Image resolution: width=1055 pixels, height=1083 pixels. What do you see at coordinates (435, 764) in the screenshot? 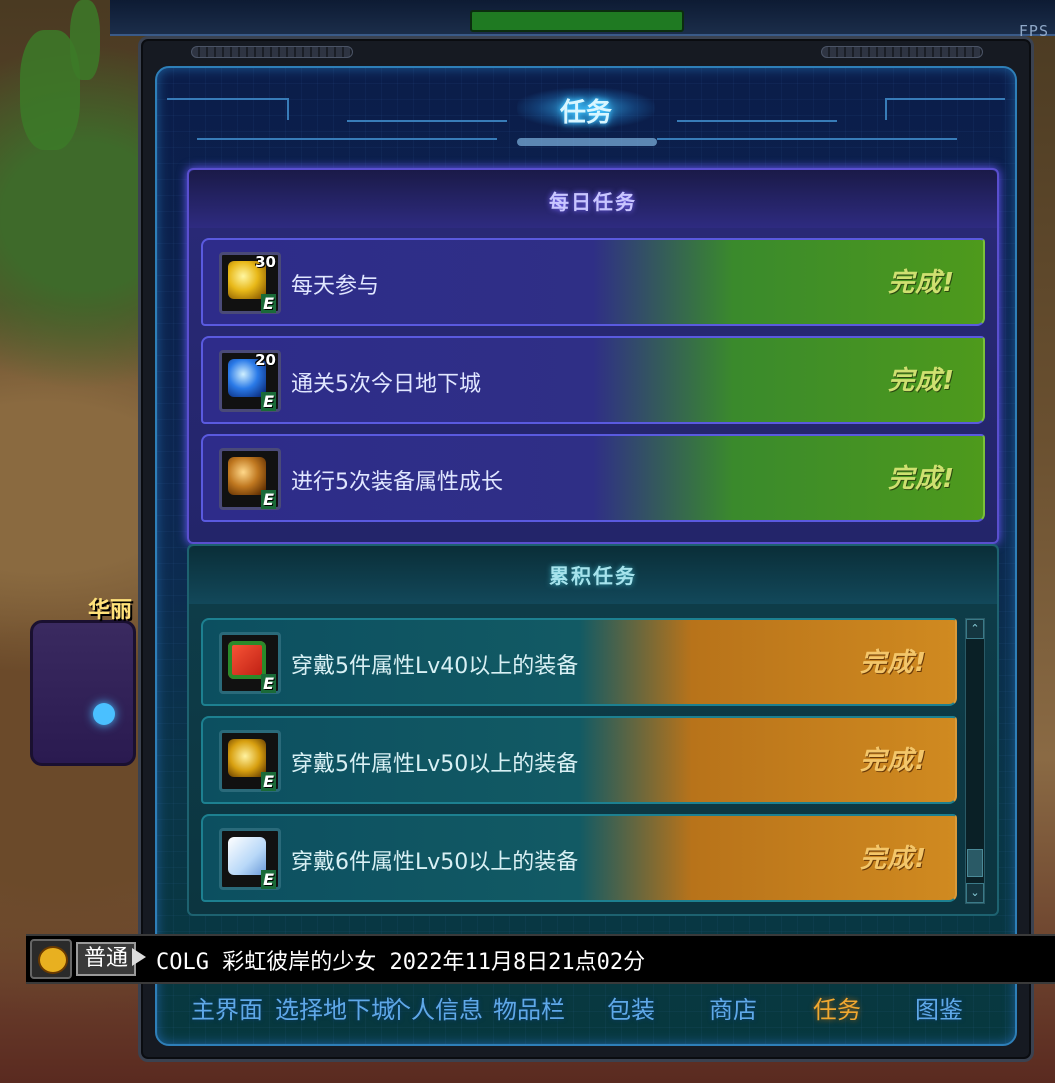
I see `quest-label: 穿戴5件属性Lv50以上的装备` at bounding box center [435, 764].